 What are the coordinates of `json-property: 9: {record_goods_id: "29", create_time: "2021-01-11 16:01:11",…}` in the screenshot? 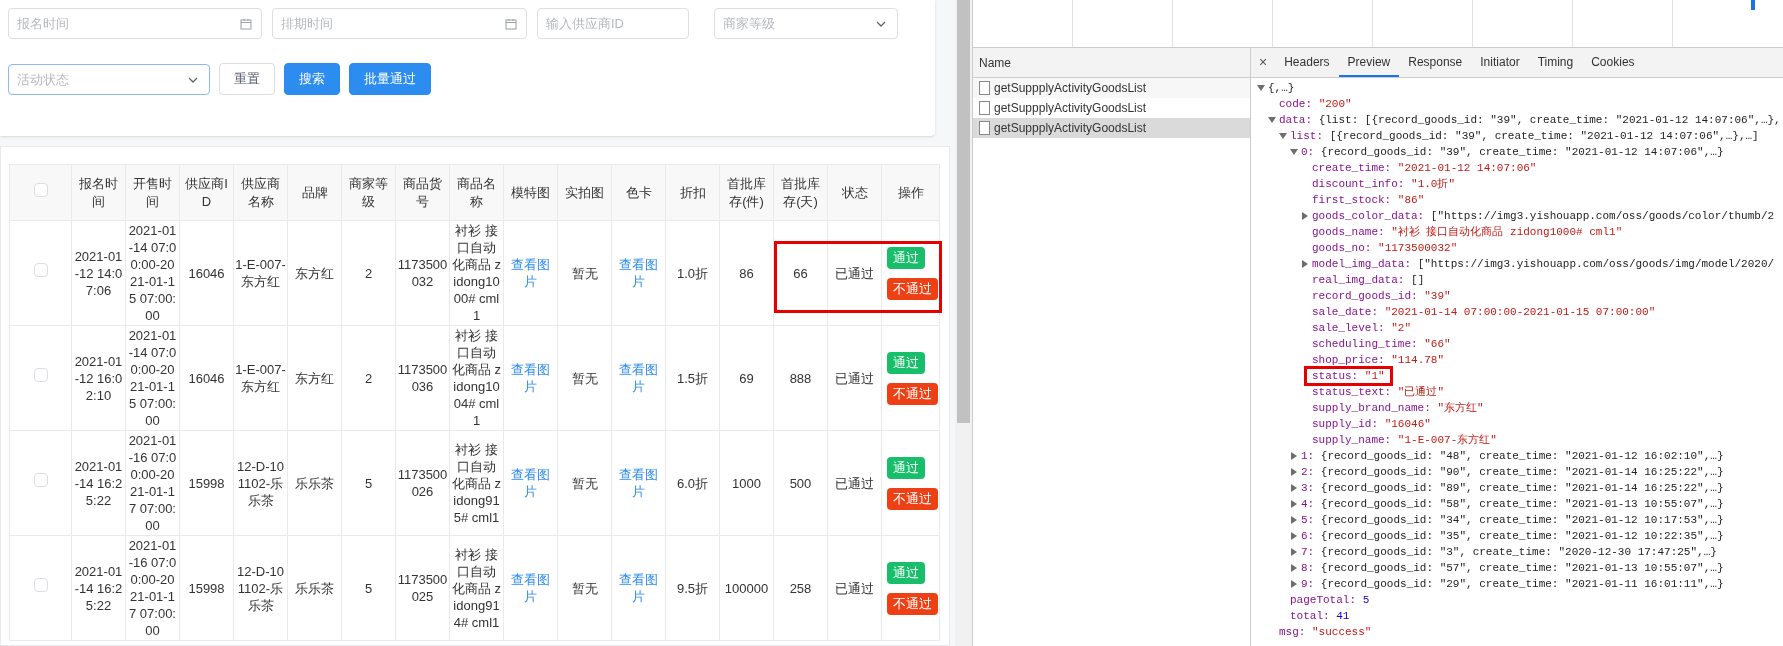 It's located at (1512, 584).